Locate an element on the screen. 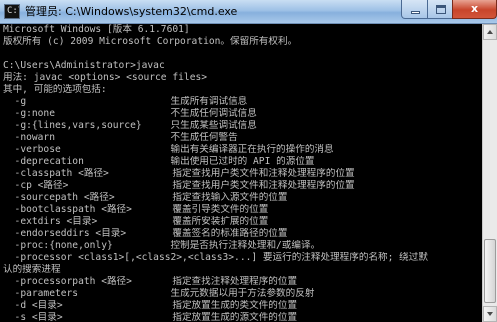 The width and height of the screenshot is (497, 322). console-line: -g:none 不生成任何调试信息 is located at coordinates (130, 113).